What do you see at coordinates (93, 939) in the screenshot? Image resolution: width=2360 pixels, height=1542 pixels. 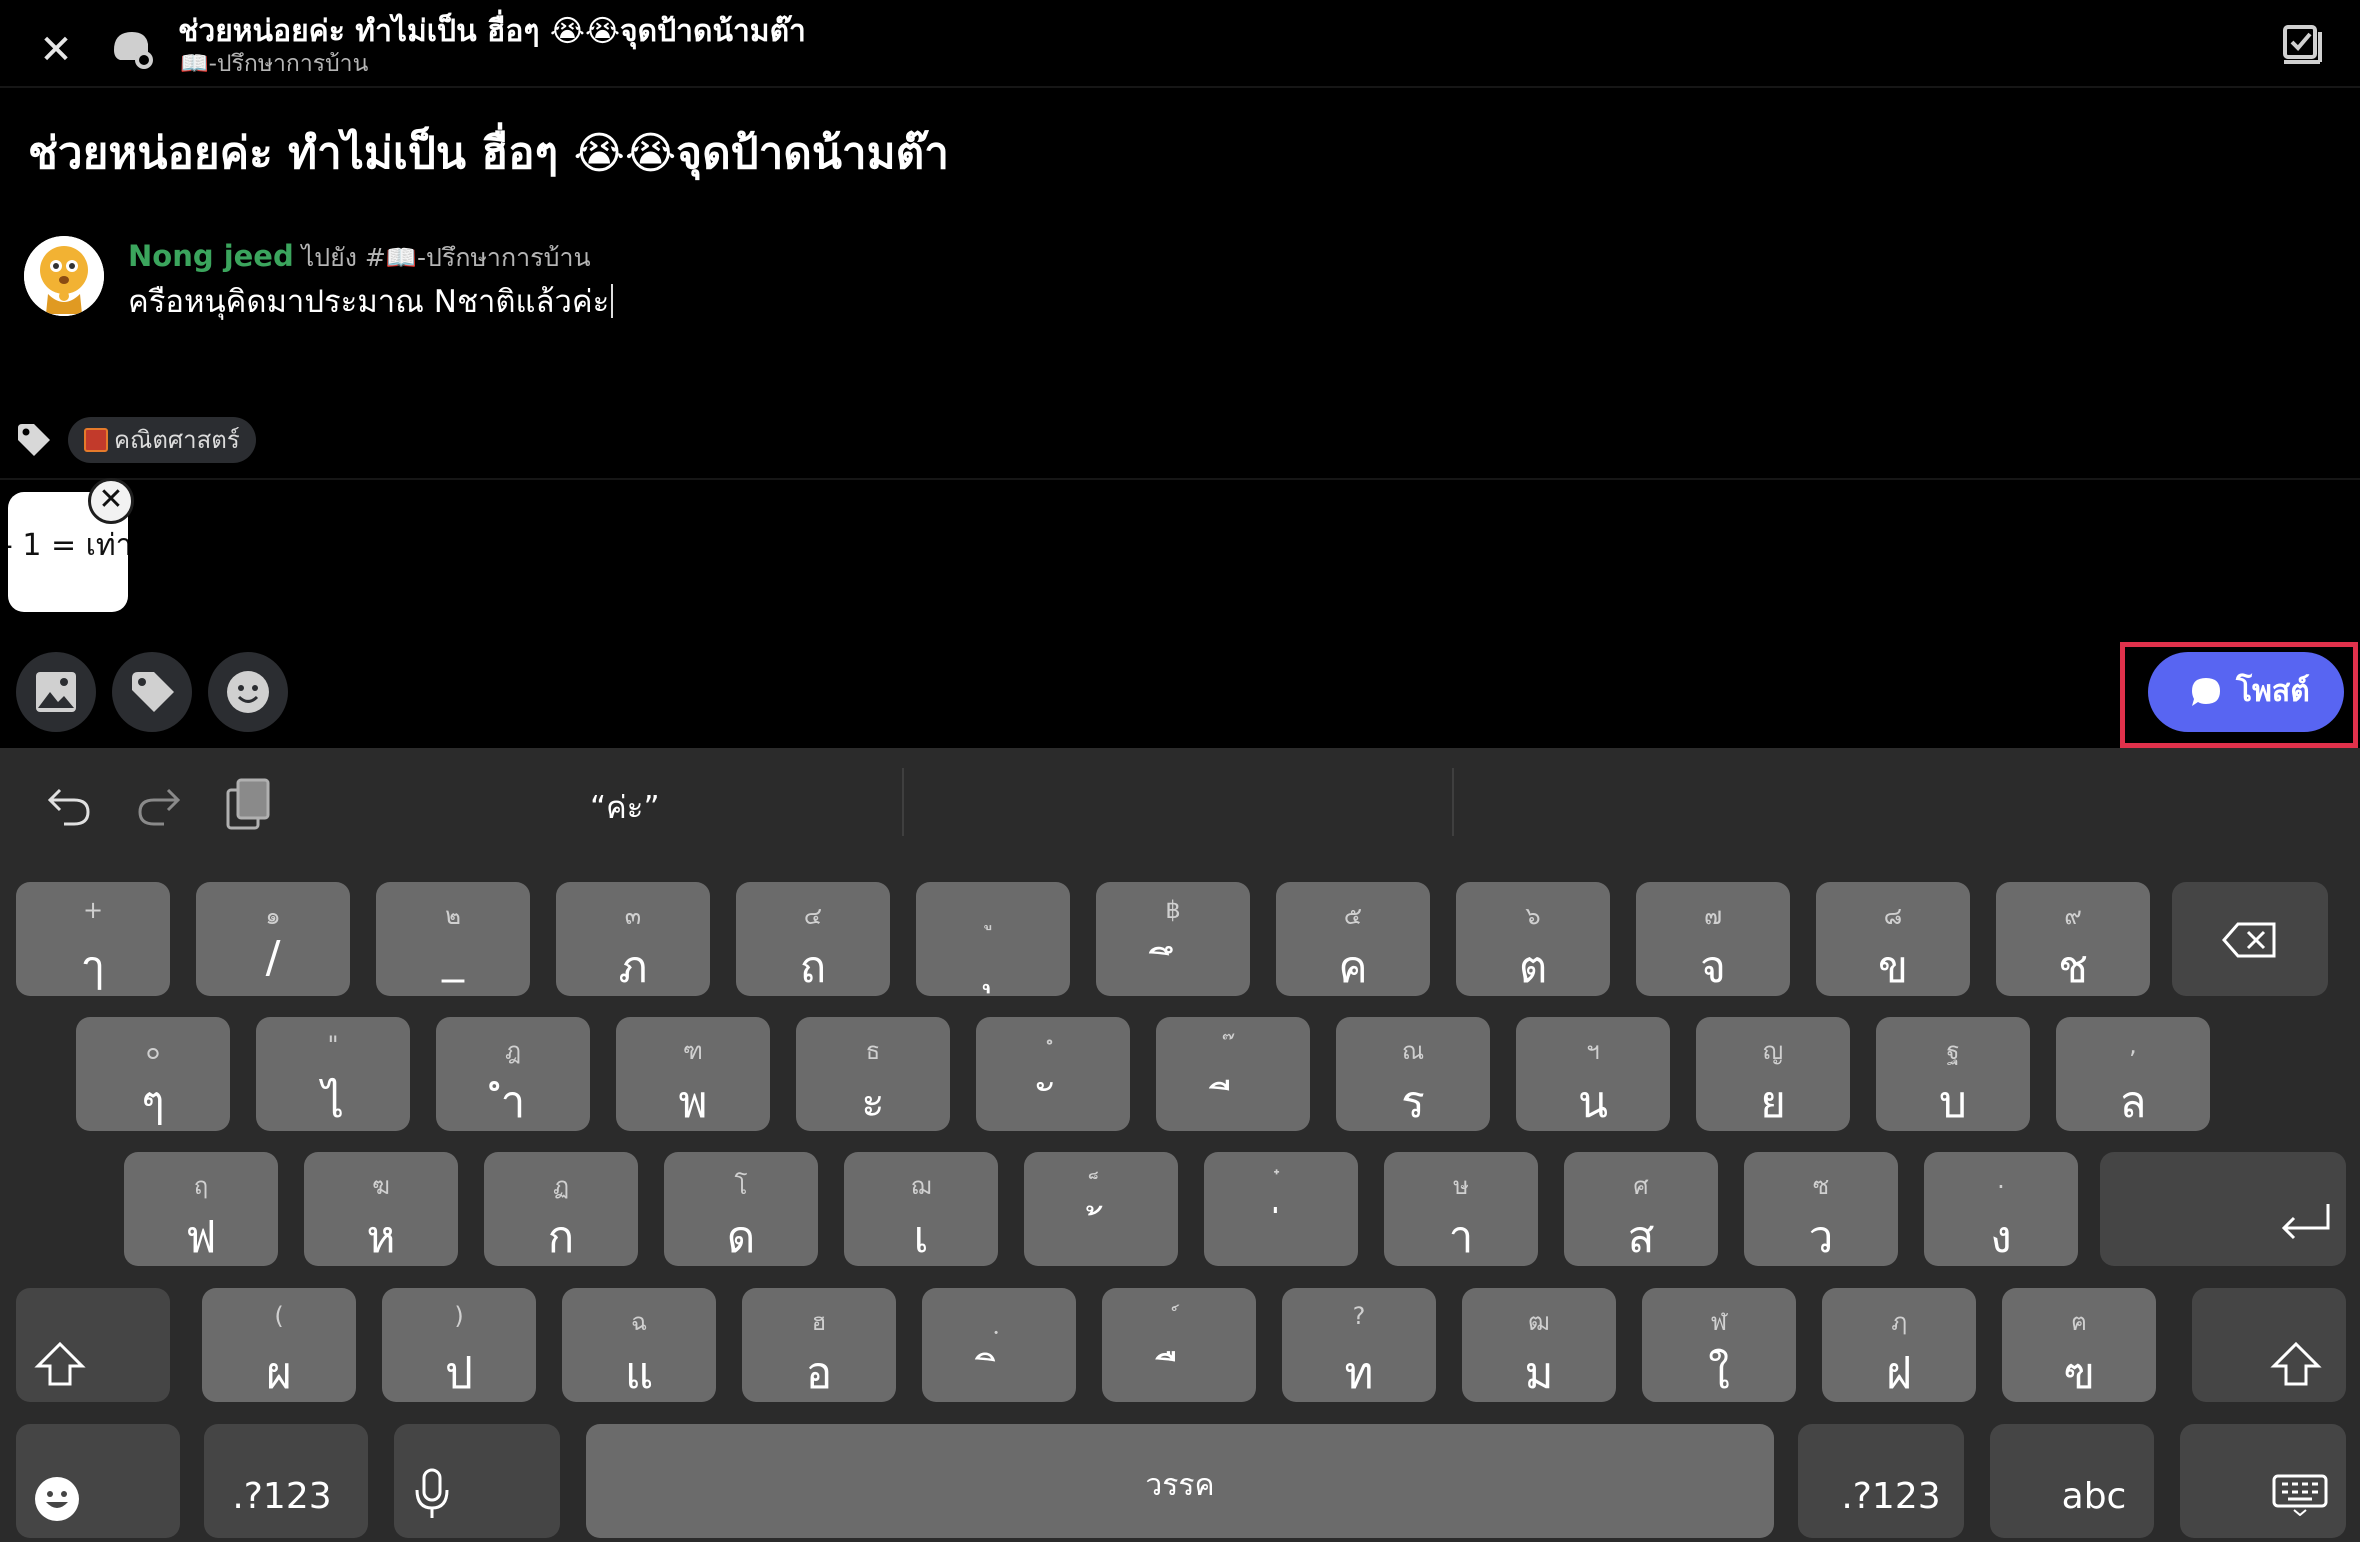 I see `key-row1-0: + ๅ` at bounding box center [93, 939].